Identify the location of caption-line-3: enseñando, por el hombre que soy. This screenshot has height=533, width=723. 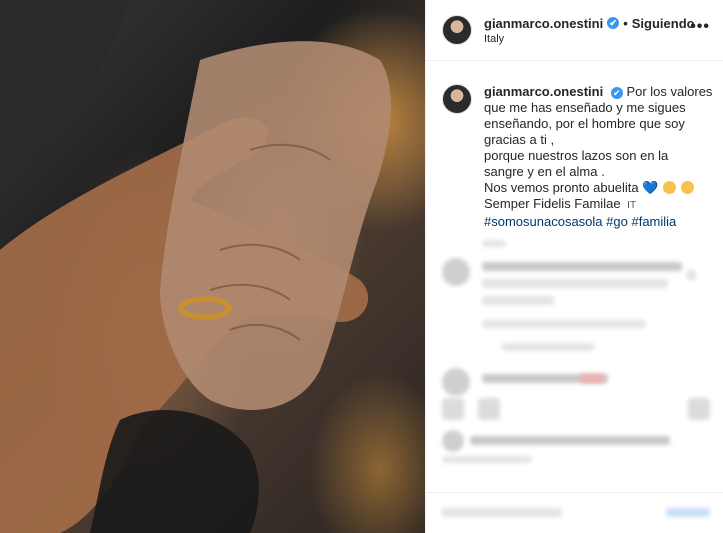
(584, 123).